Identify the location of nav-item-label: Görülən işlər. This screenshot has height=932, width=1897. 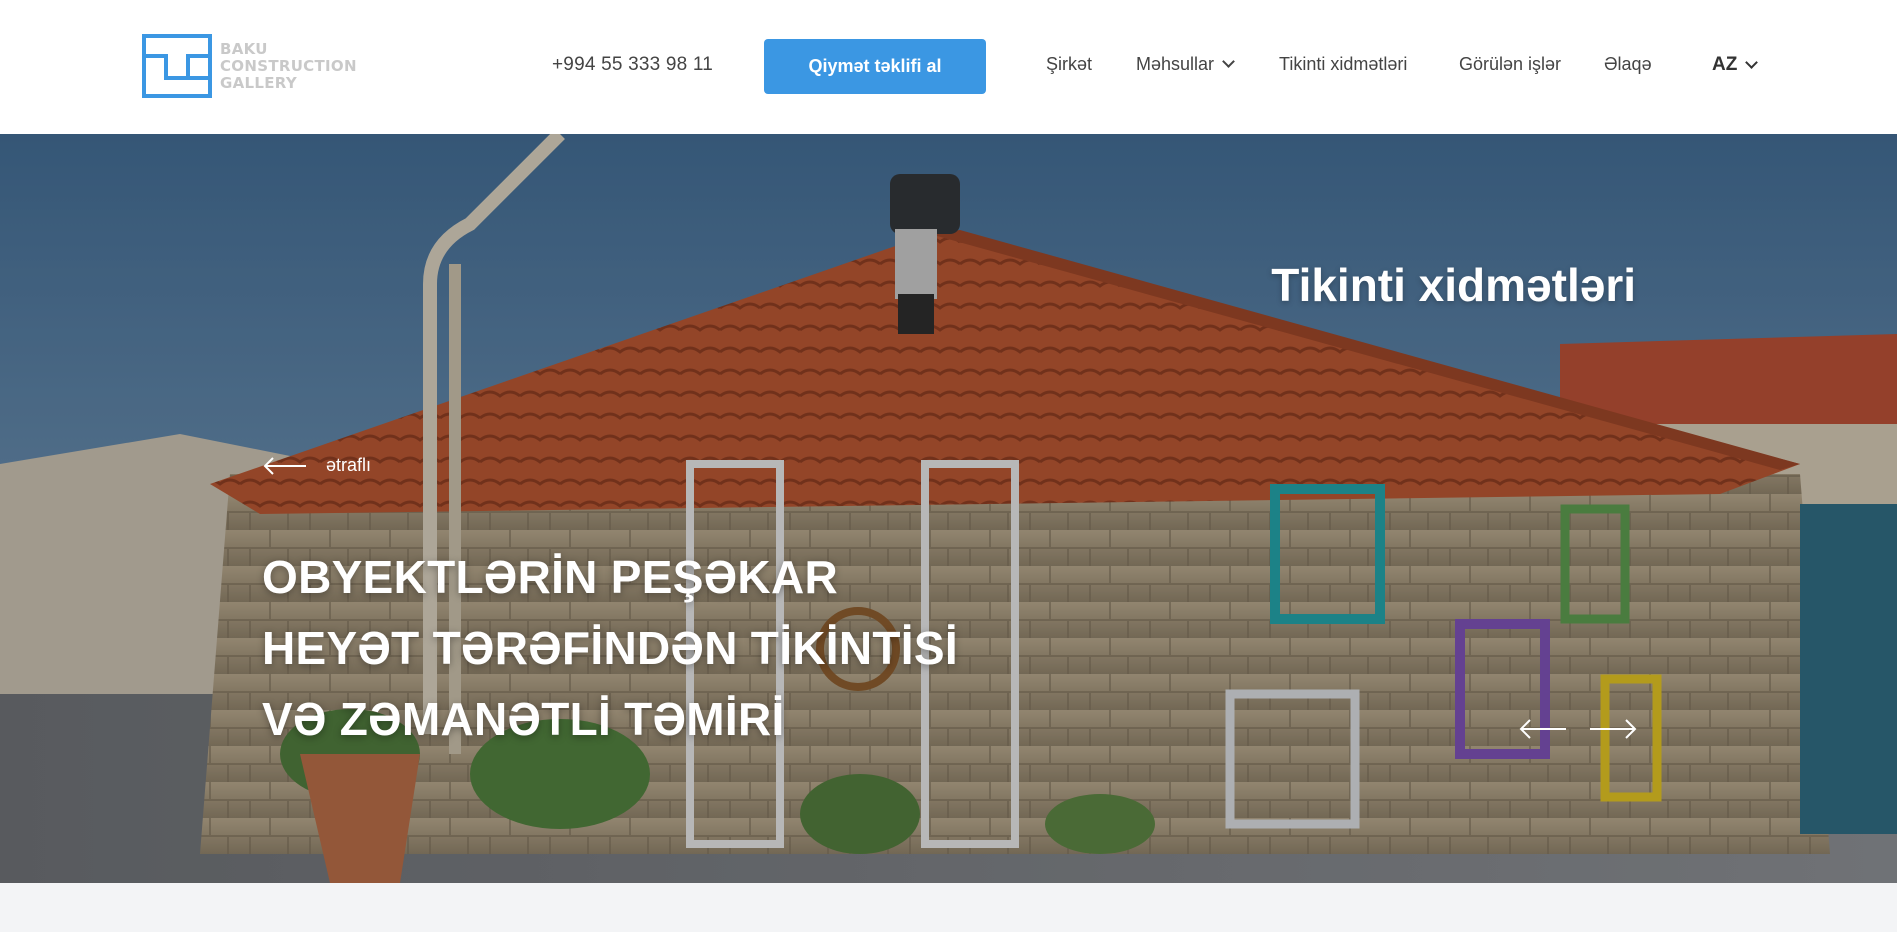
(1510, 64).